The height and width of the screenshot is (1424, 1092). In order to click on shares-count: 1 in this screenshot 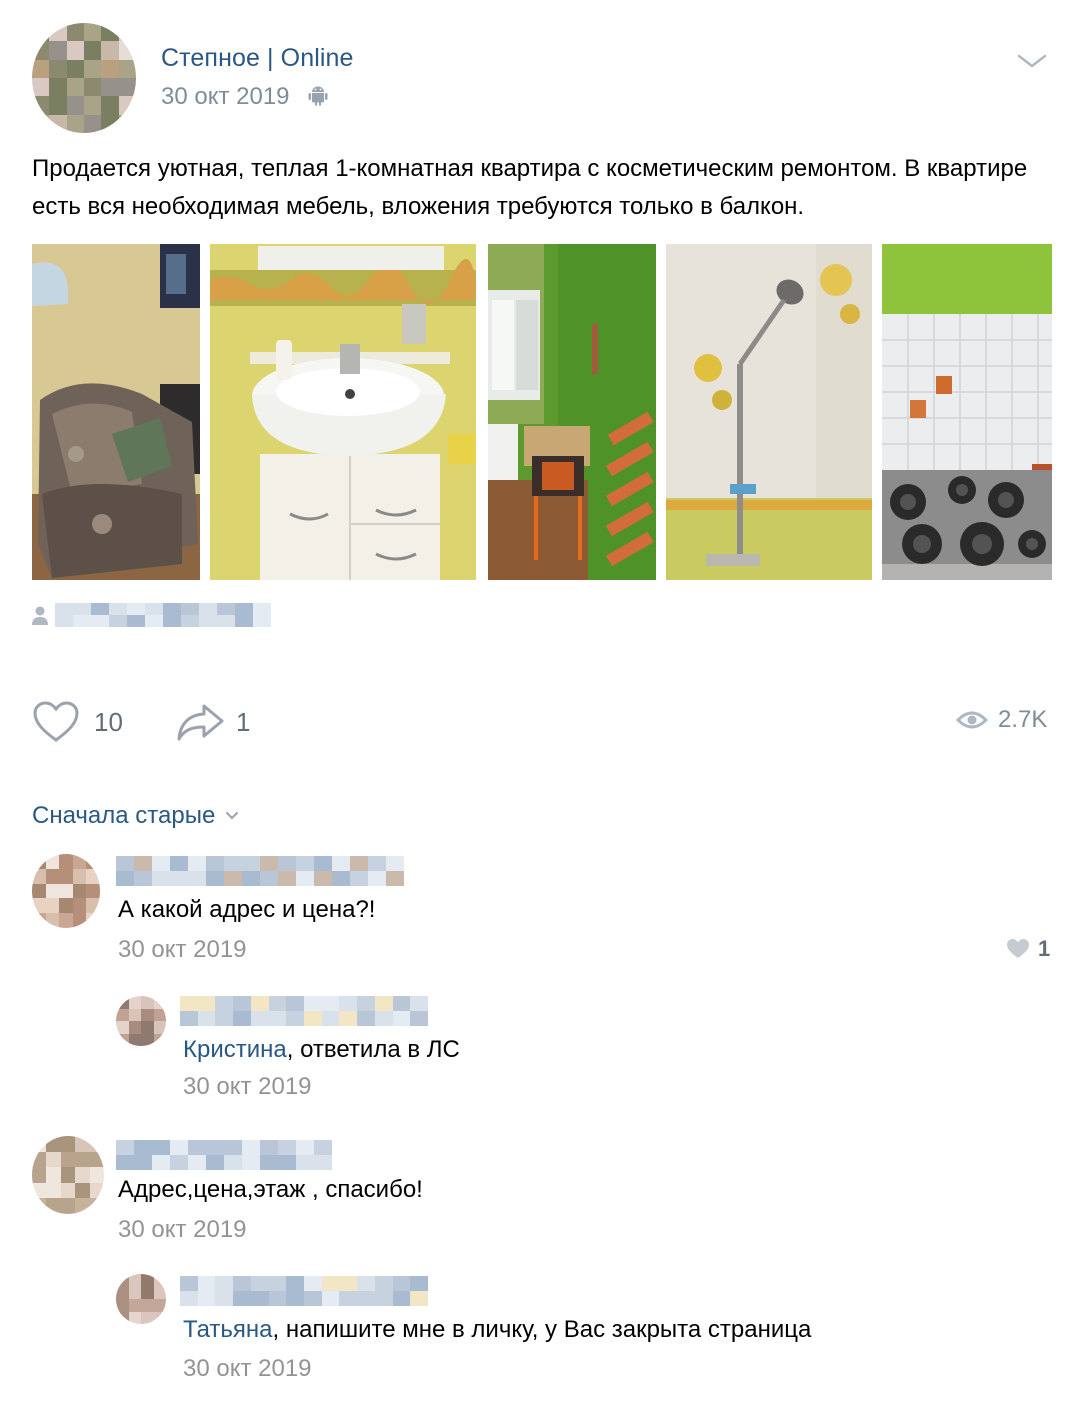, I will do `click(243, 721)`.